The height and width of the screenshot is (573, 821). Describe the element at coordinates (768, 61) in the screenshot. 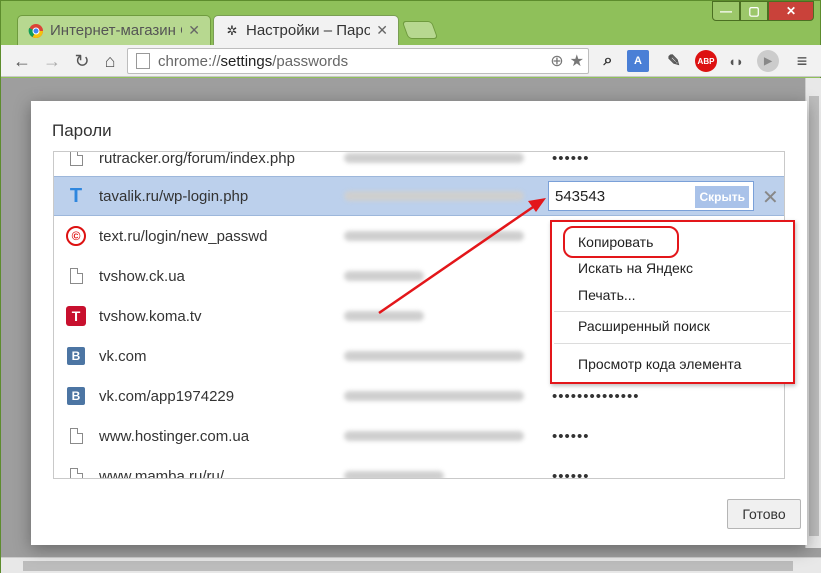

I see `media-icon: ▶` at that location.